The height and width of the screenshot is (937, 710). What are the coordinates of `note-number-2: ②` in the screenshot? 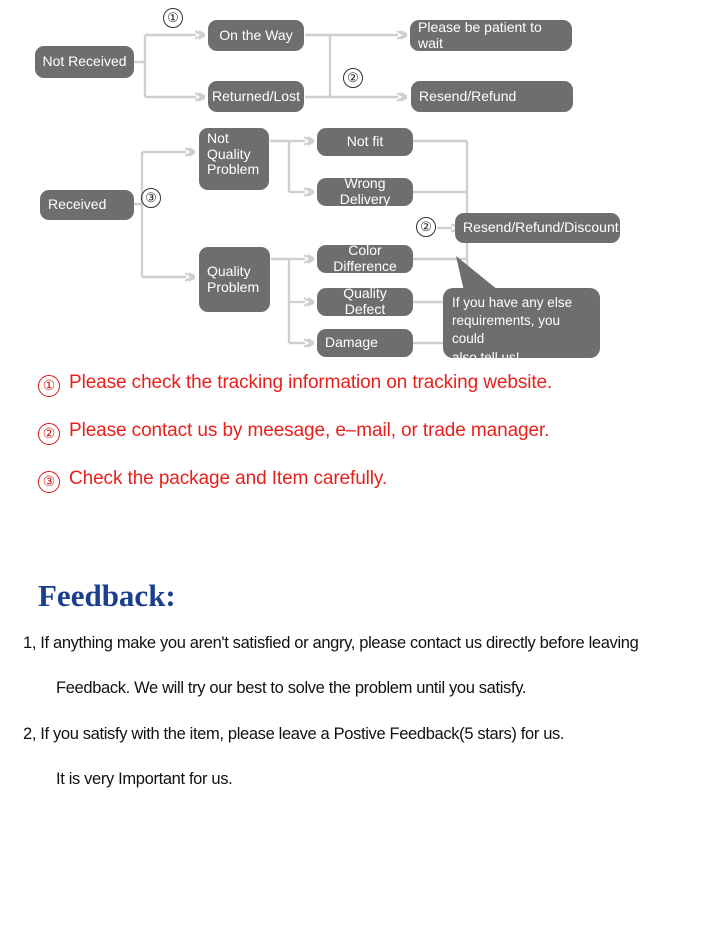 It's located at (49, 434).